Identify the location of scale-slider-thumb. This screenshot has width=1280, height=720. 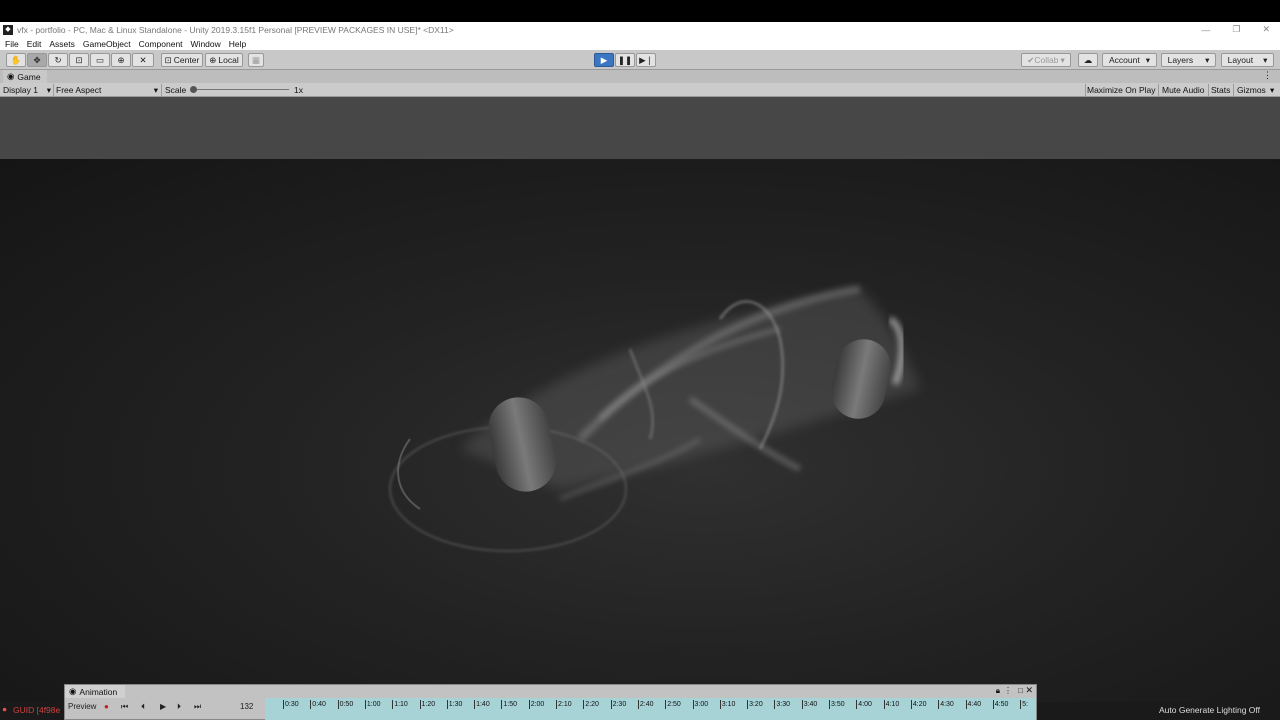
(193, 89).